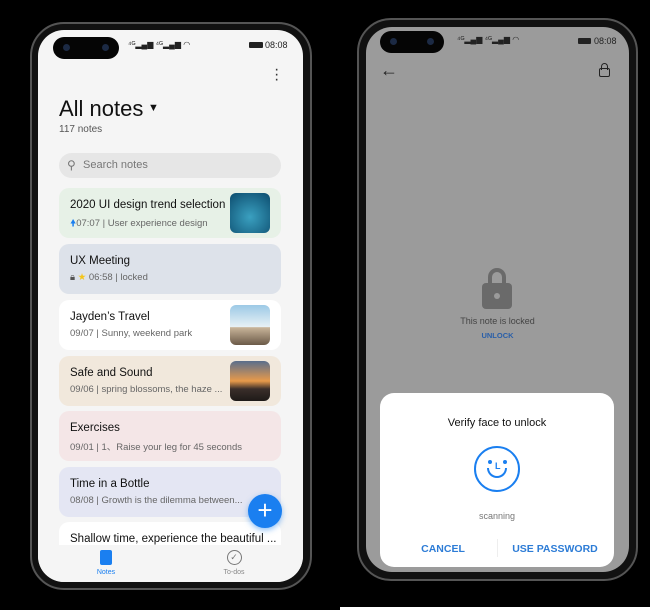 This screenshot has height=610, width=650. Describe the element at coordinates (106, 557) in the screenshot. I see `notes-icon` at that location.